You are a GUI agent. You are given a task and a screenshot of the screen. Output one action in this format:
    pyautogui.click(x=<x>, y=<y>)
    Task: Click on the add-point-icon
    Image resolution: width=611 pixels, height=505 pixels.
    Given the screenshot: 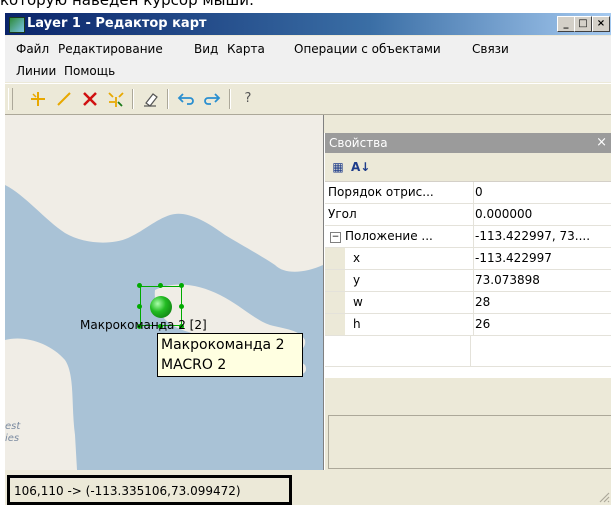 What is the action you would take?
    pyautogui.click(x=38, y=99)
    